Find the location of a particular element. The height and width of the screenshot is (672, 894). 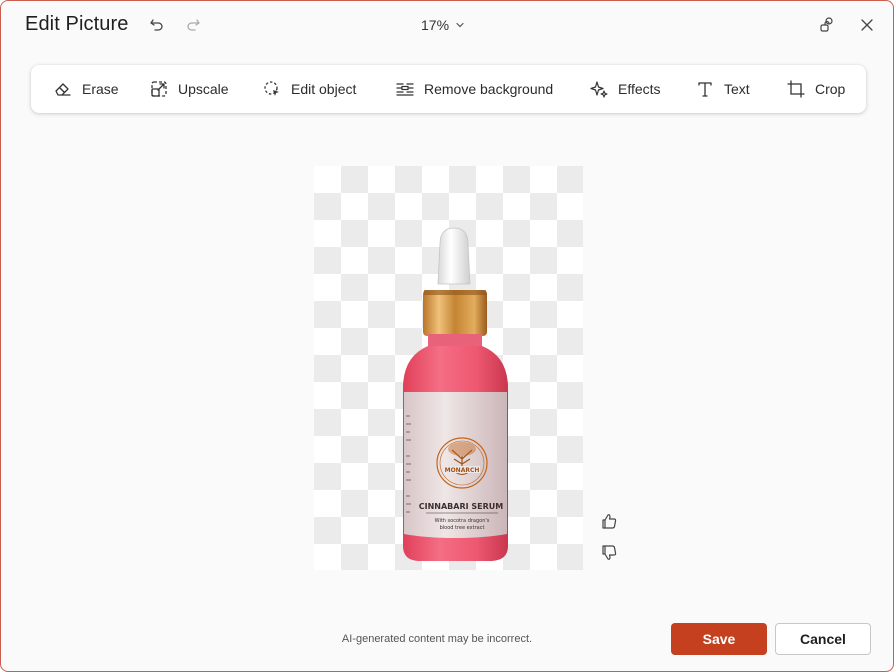

people-icon is located at coordinates (826, 24).